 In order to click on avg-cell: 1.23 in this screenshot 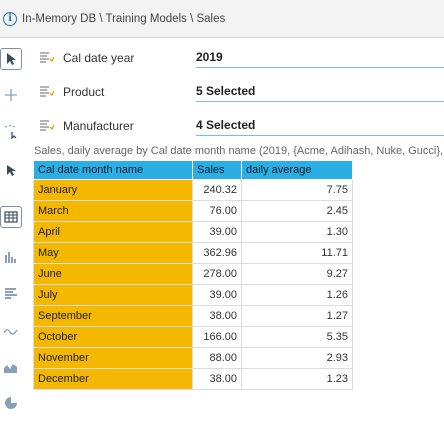, I will do `click(297, 379)`.